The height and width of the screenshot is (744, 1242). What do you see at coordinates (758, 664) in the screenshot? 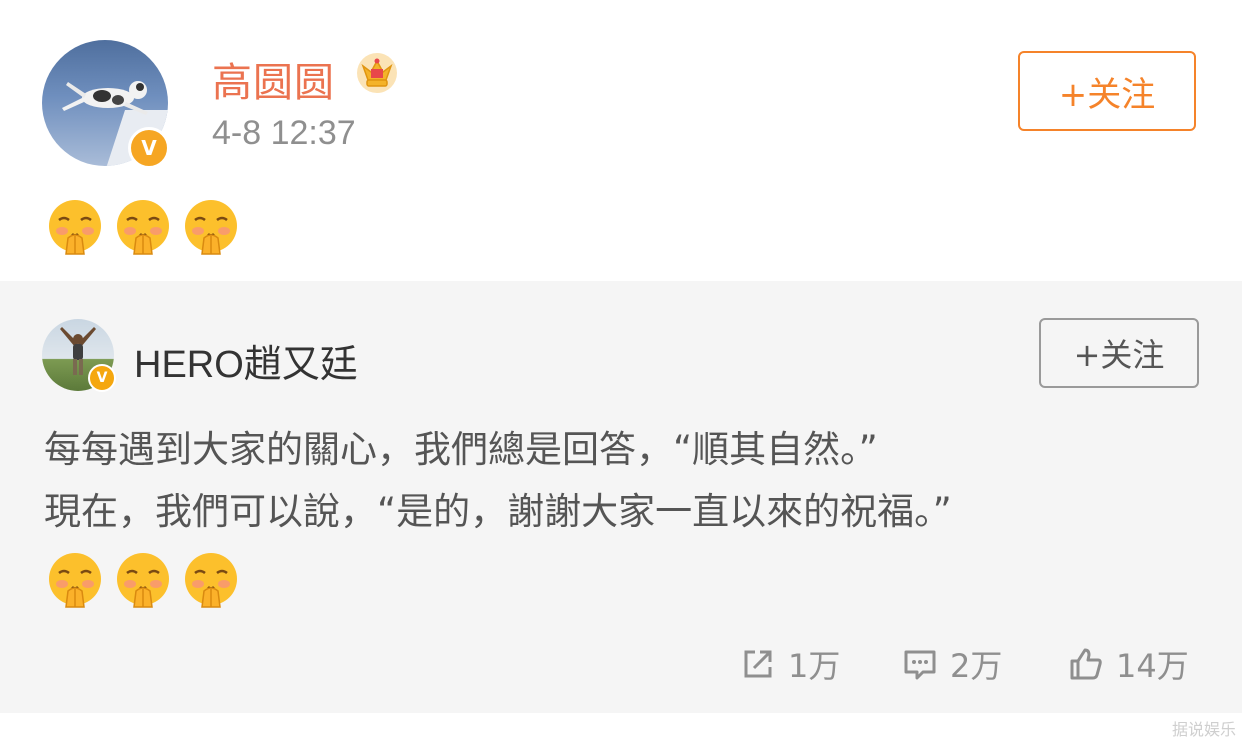
I see `share-icon` at bounding box center [758, 664].